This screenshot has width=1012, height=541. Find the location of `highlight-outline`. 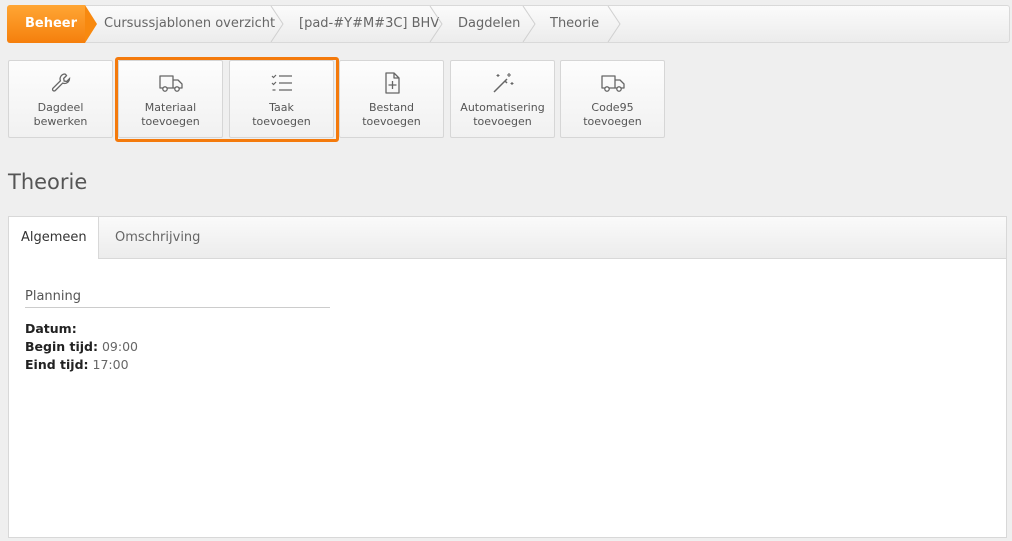

highlight-outline is located at coordinates (227, 99).